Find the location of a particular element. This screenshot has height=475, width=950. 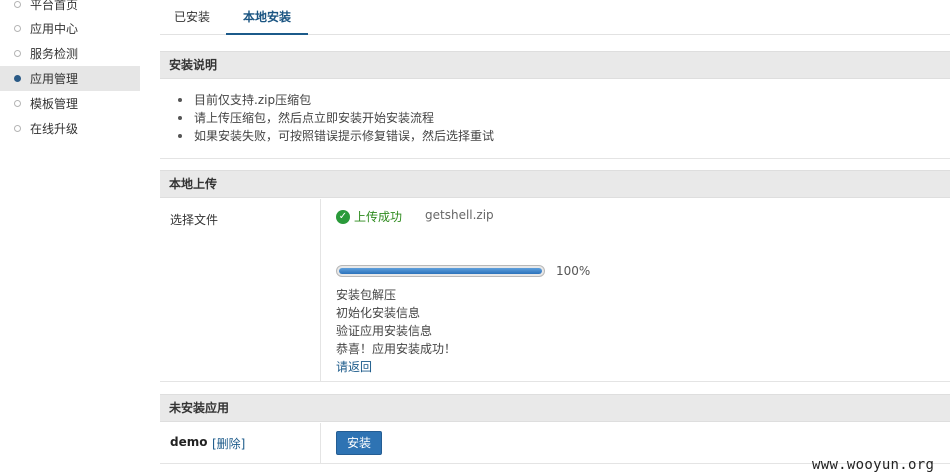

upload-status: ✓ 上传成功 is located at coordinates (369, 216).